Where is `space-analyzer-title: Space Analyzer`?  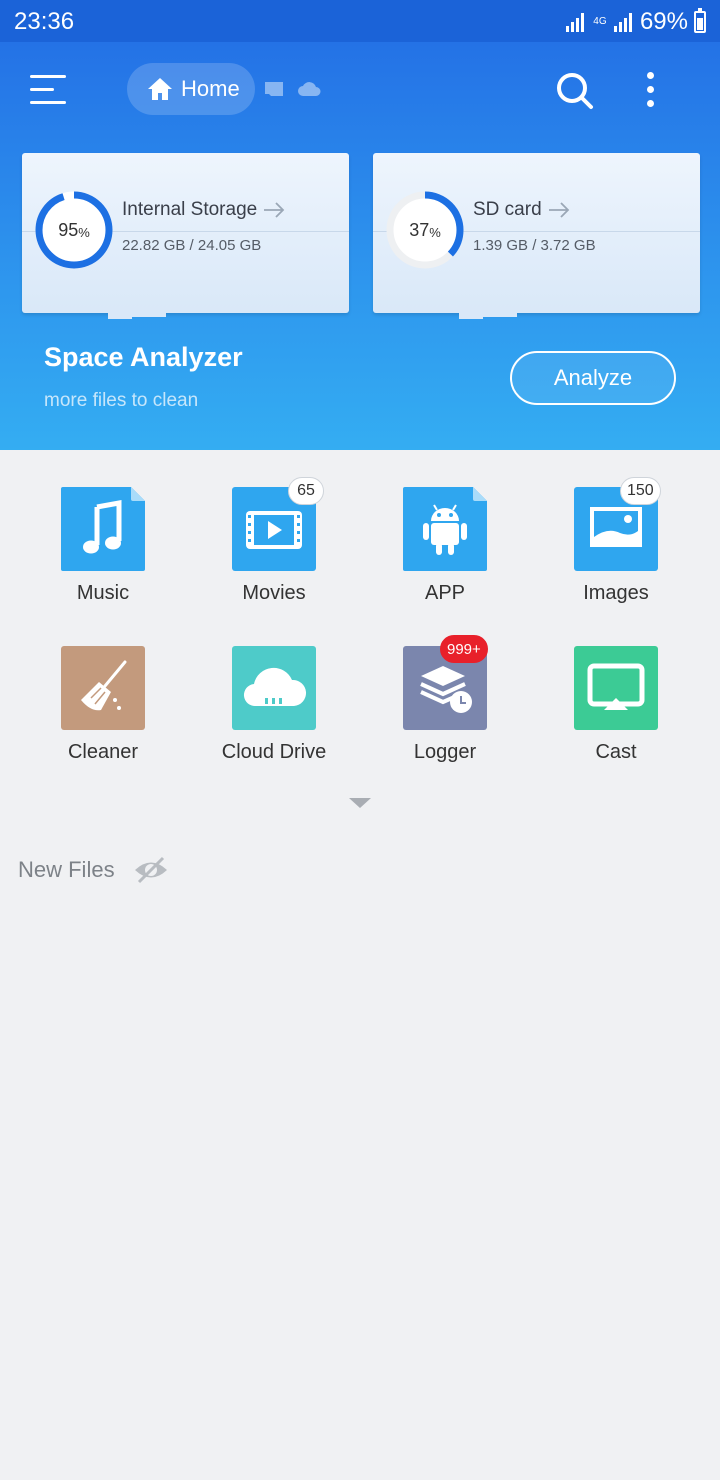
space-analyzer-title: Space Analyzer is located at coordinates (143, 357).